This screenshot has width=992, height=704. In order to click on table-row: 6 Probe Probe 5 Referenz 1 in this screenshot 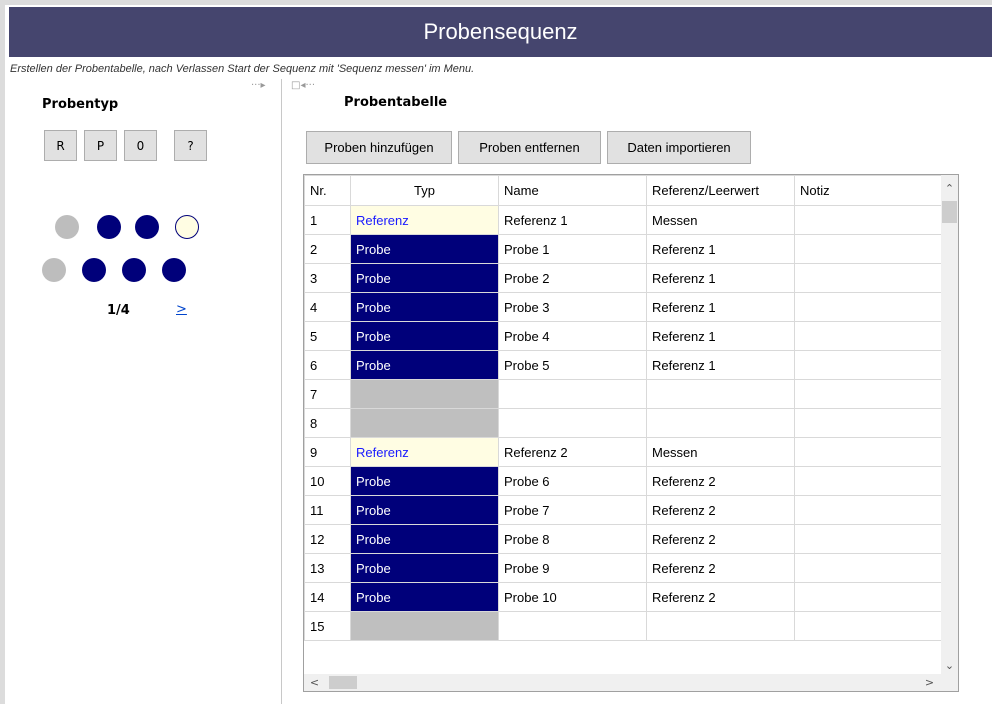, I will do `click(623, 365)`.